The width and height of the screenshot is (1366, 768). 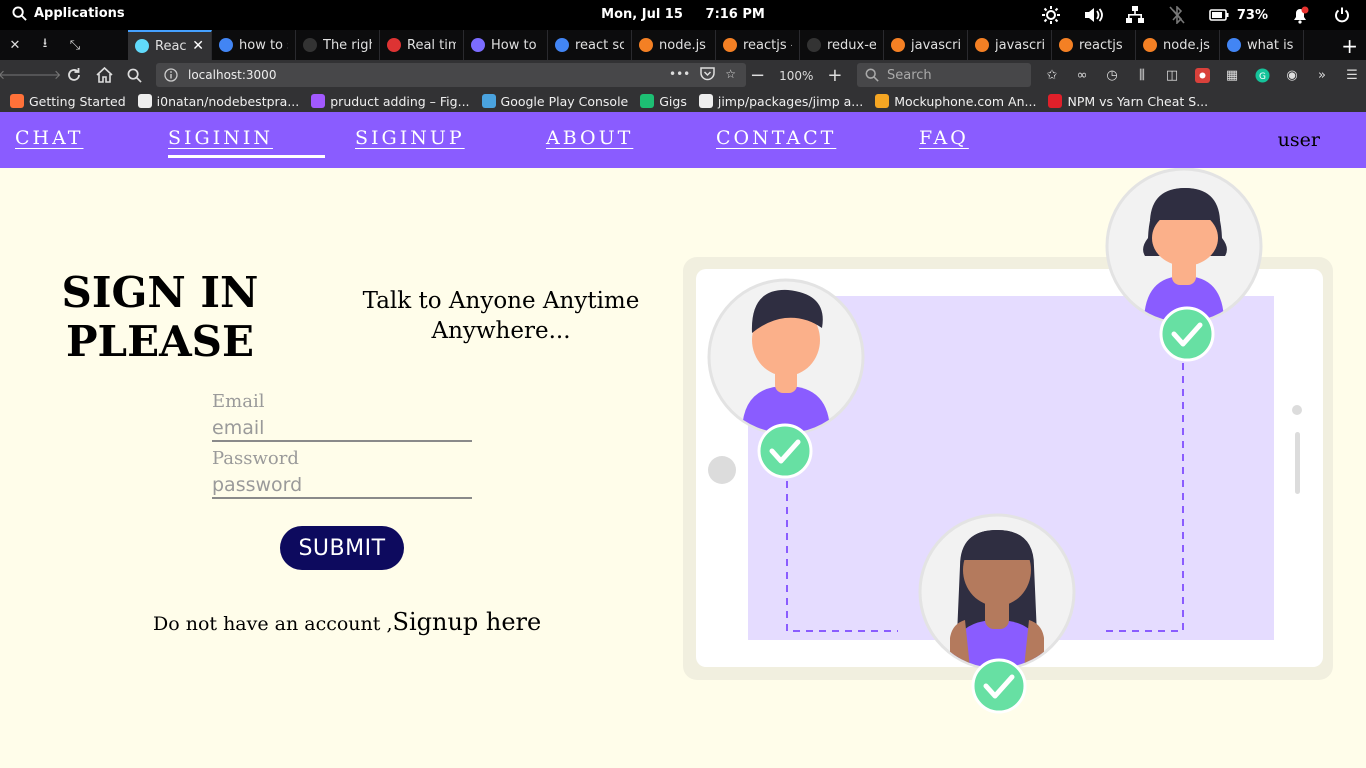 What do you see at coordinates (997, 592) in the screenshot?
I see `avatar-bottom` at bounding box center [997, 592].